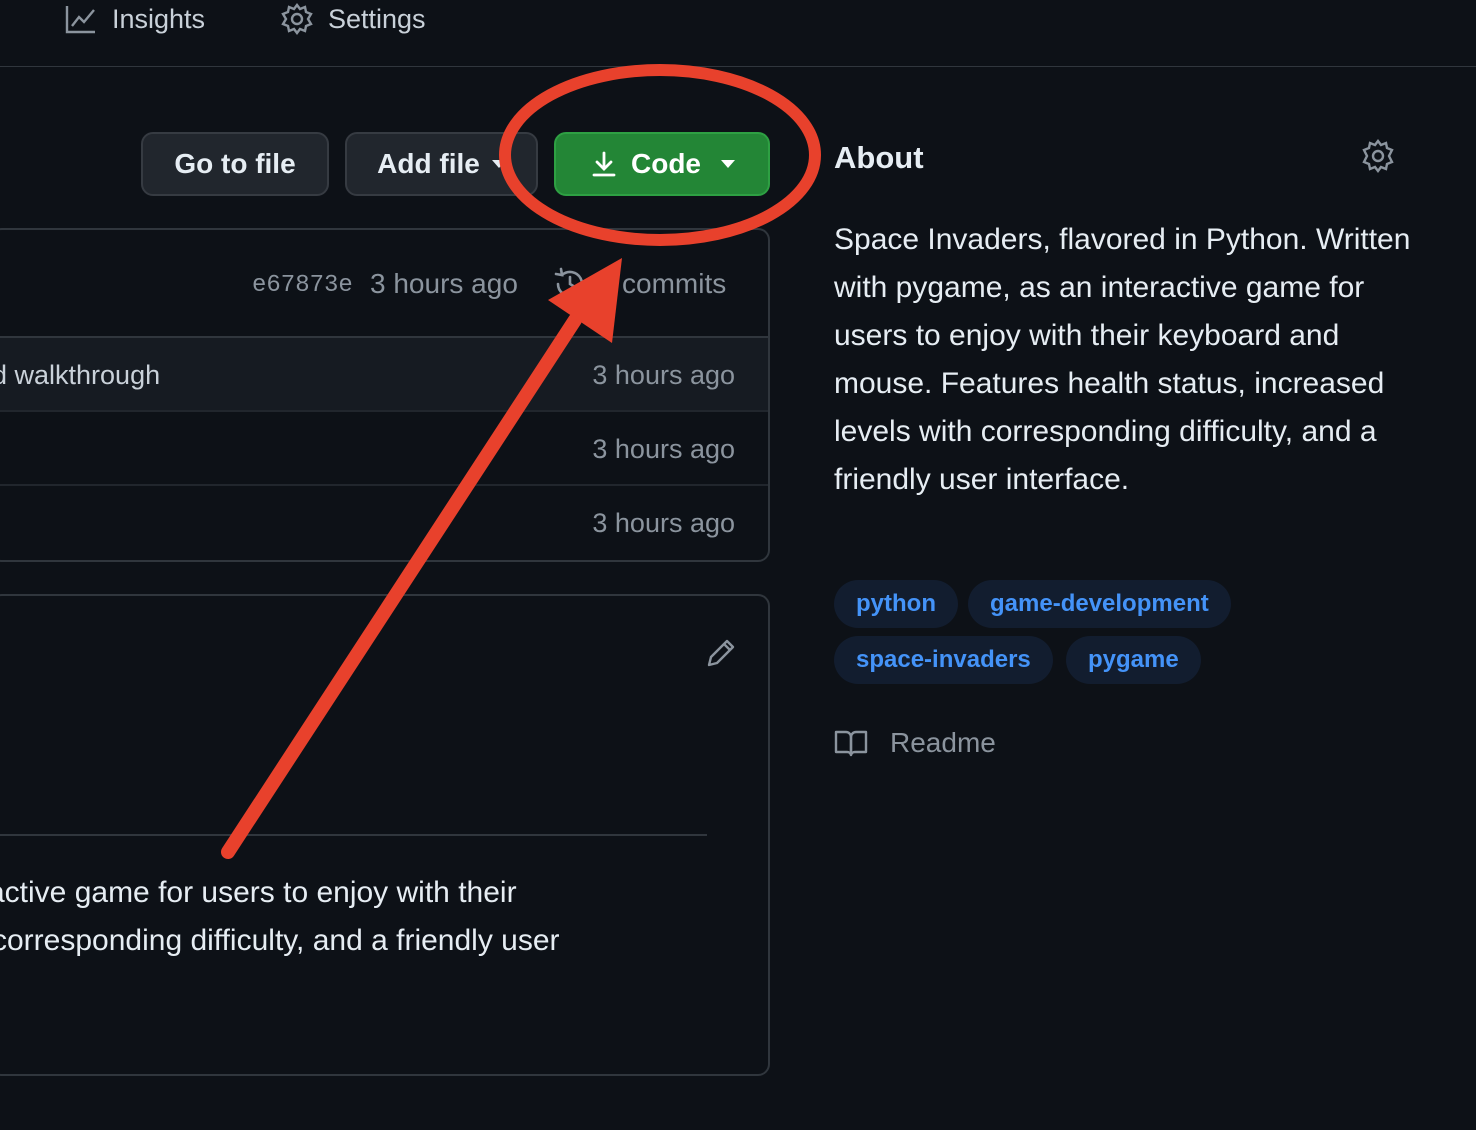 The image size is (1476, 1130). What do you see at coordinates (569, 282) in the screenshot?
I see `history-icon` at bounding box center [569, 282].